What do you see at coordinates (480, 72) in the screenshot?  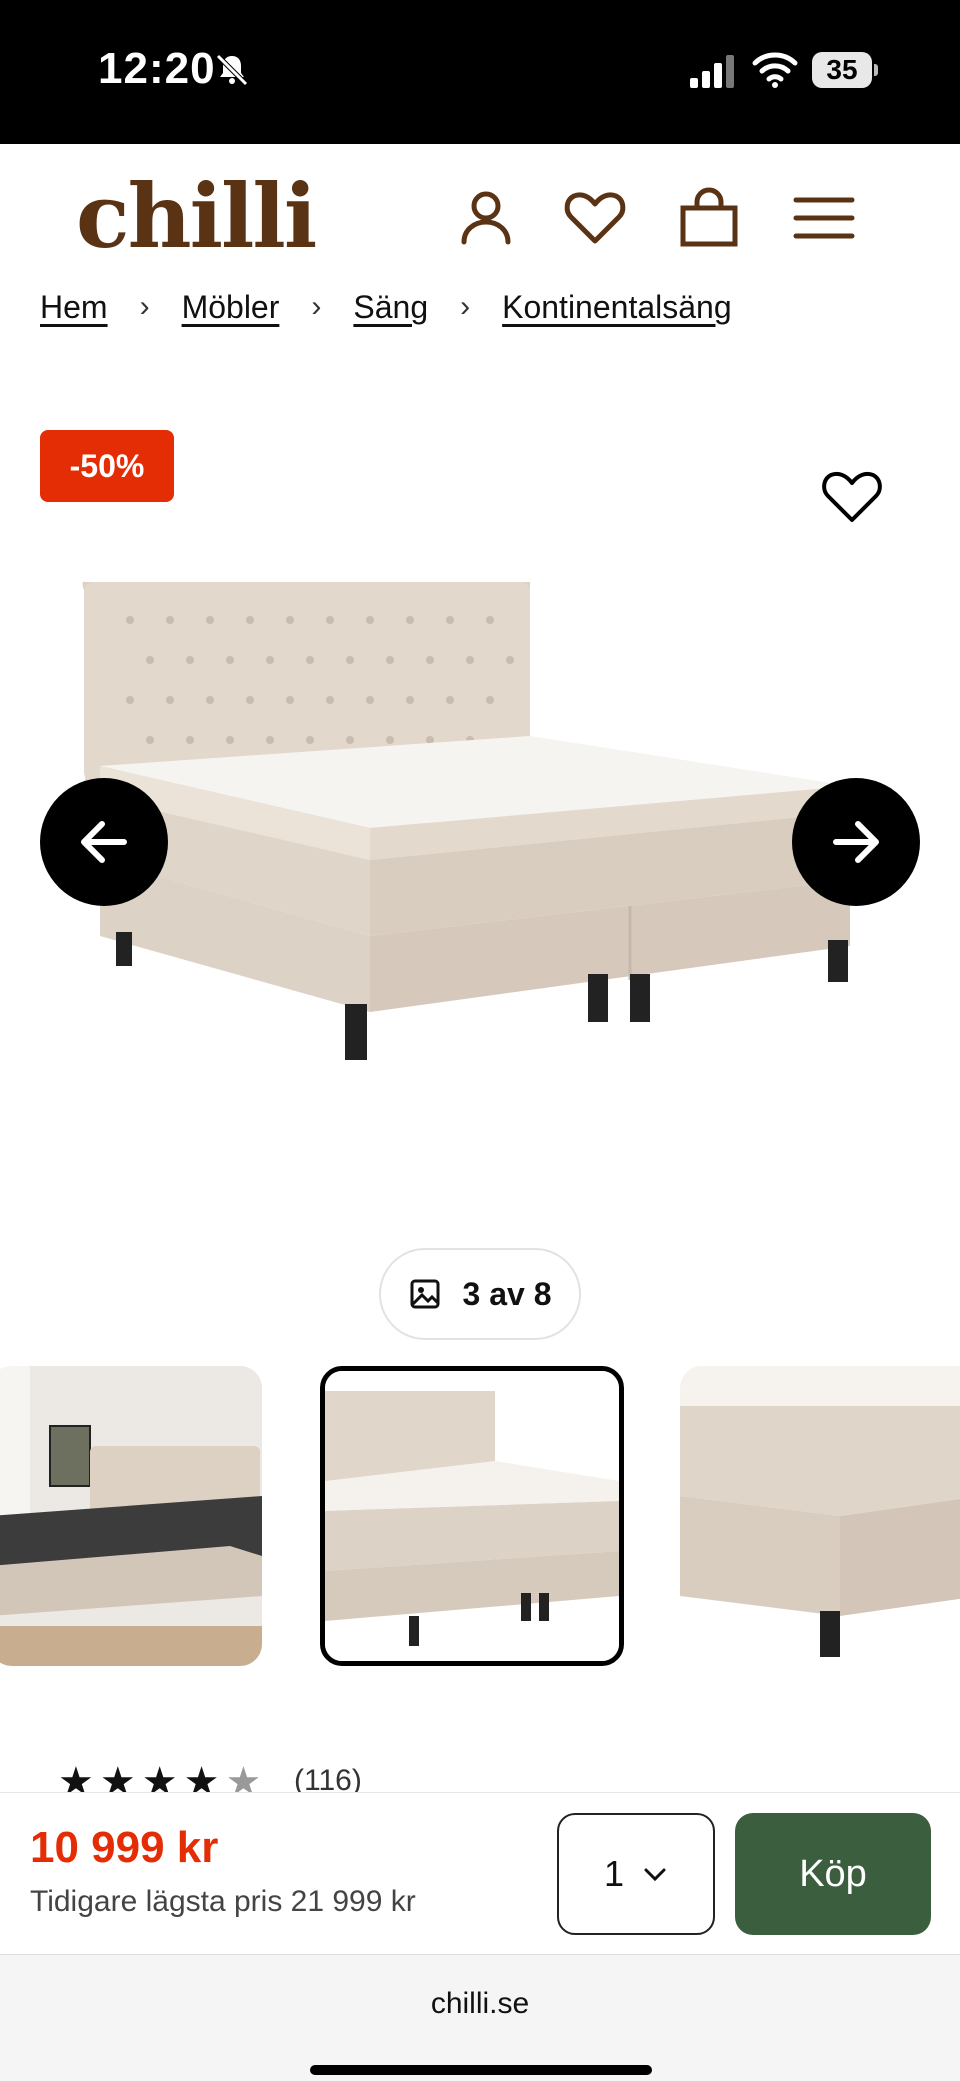 I see `status-bar: 12:20 35` at bounding box center [480, 72].